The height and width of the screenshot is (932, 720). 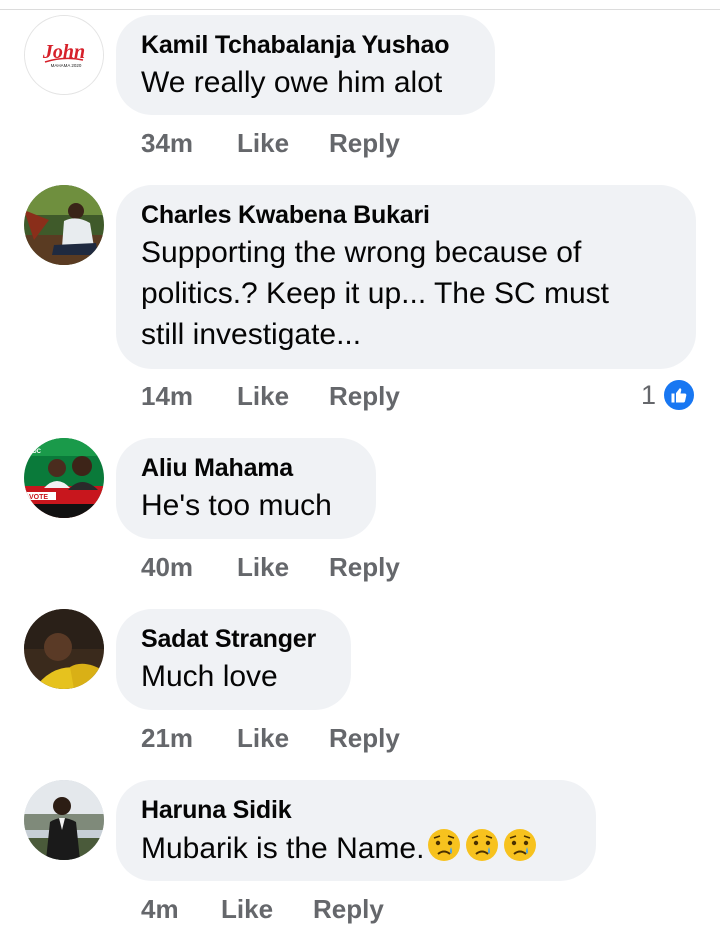 What do you see at coordinates (355, 810) in the screenshot?
I see `comment-author: Haruna Sidik` at bounding box center [355, 810].